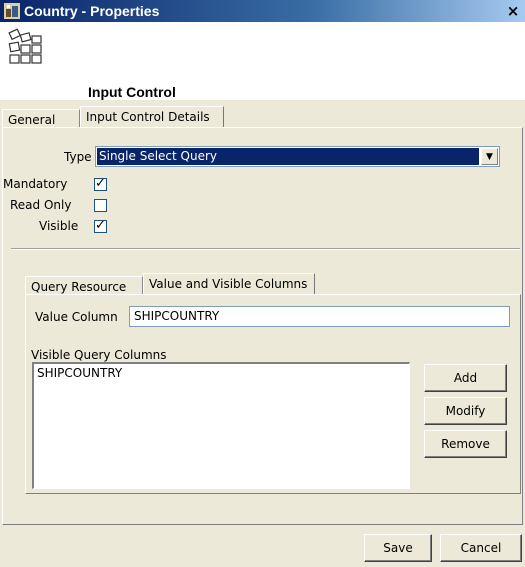 Image resolution: width=525 pixels, height=567 pixels. Describe the element at coordinates (59, 226) in the screenshot. I see `visible-label: Visible` at that location.